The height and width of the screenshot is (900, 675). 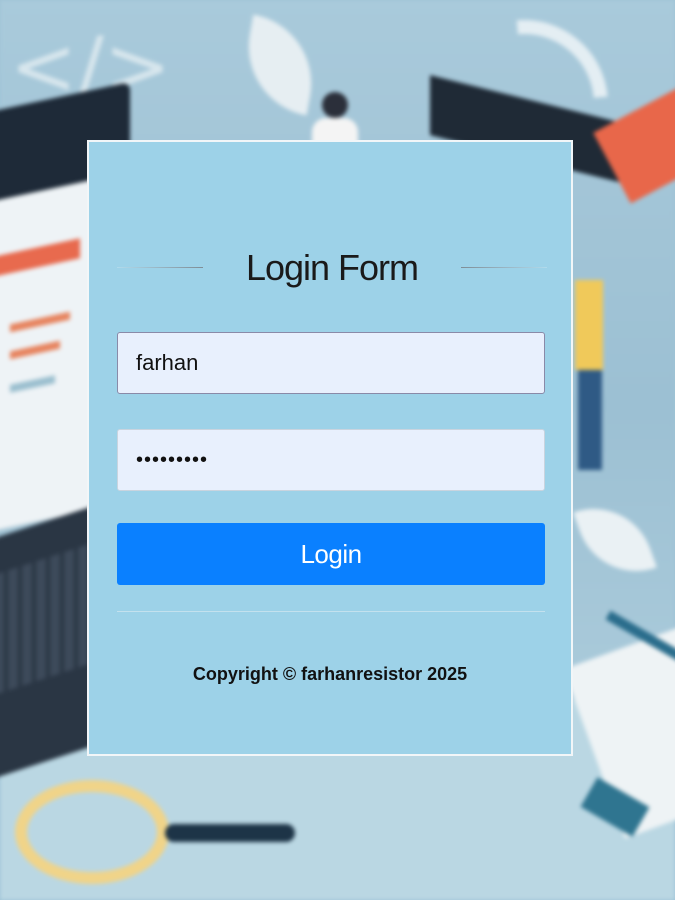 I want to click on title-row: Login Form, so click(x=332, y=267).